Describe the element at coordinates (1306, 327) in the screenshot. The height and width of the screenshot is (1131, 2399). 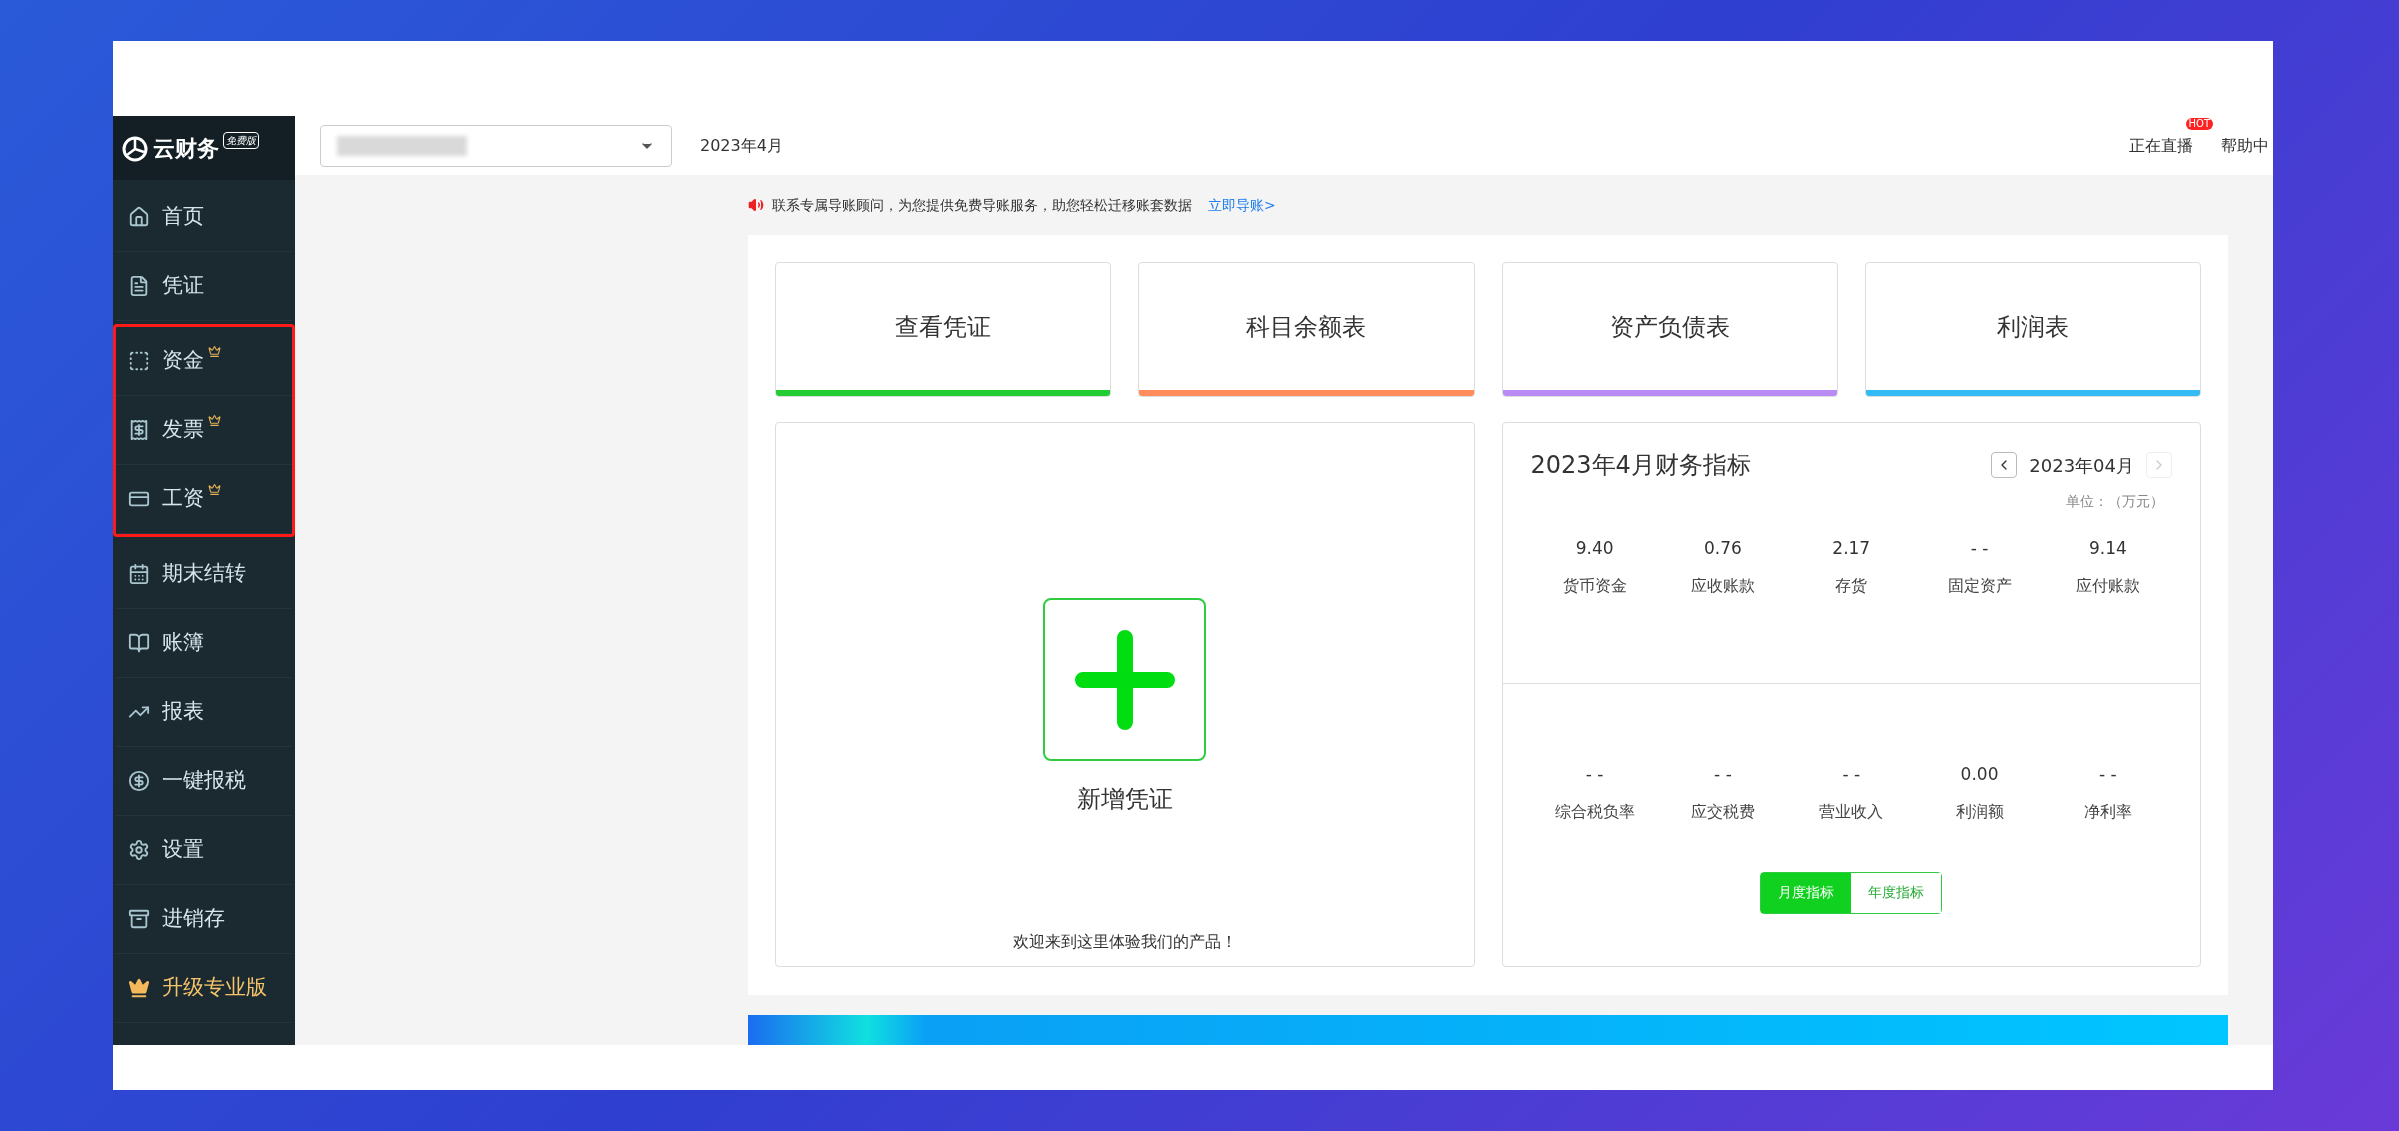
I see `shortcut-label: 科目余额表` at that location.